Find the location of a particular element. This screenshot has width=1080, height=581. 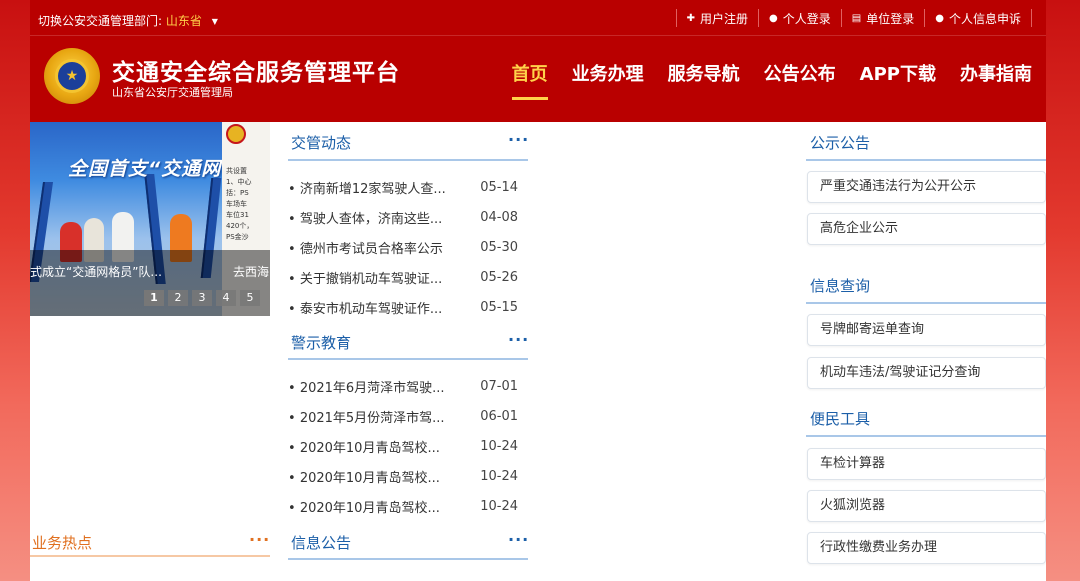

info-notice-title: 信息公告 is located at coordinates (321, 542).